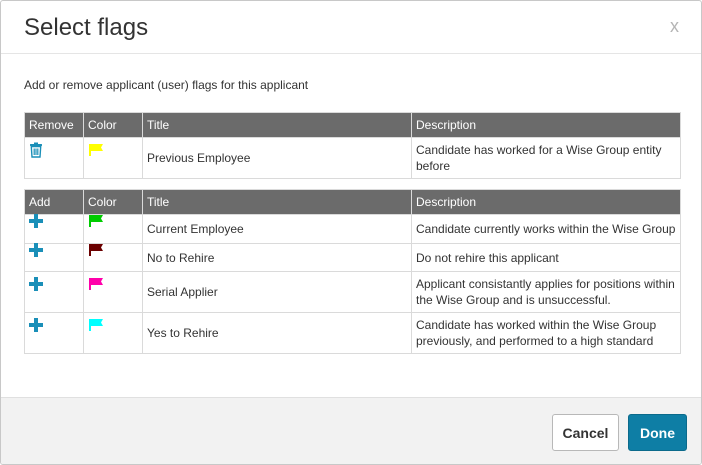 The image size is (702, 465). What do you see at coordinates (277, 257) in the screenshot?
I see `flag-title: No to Rehire` at bounding box center [277, 257].